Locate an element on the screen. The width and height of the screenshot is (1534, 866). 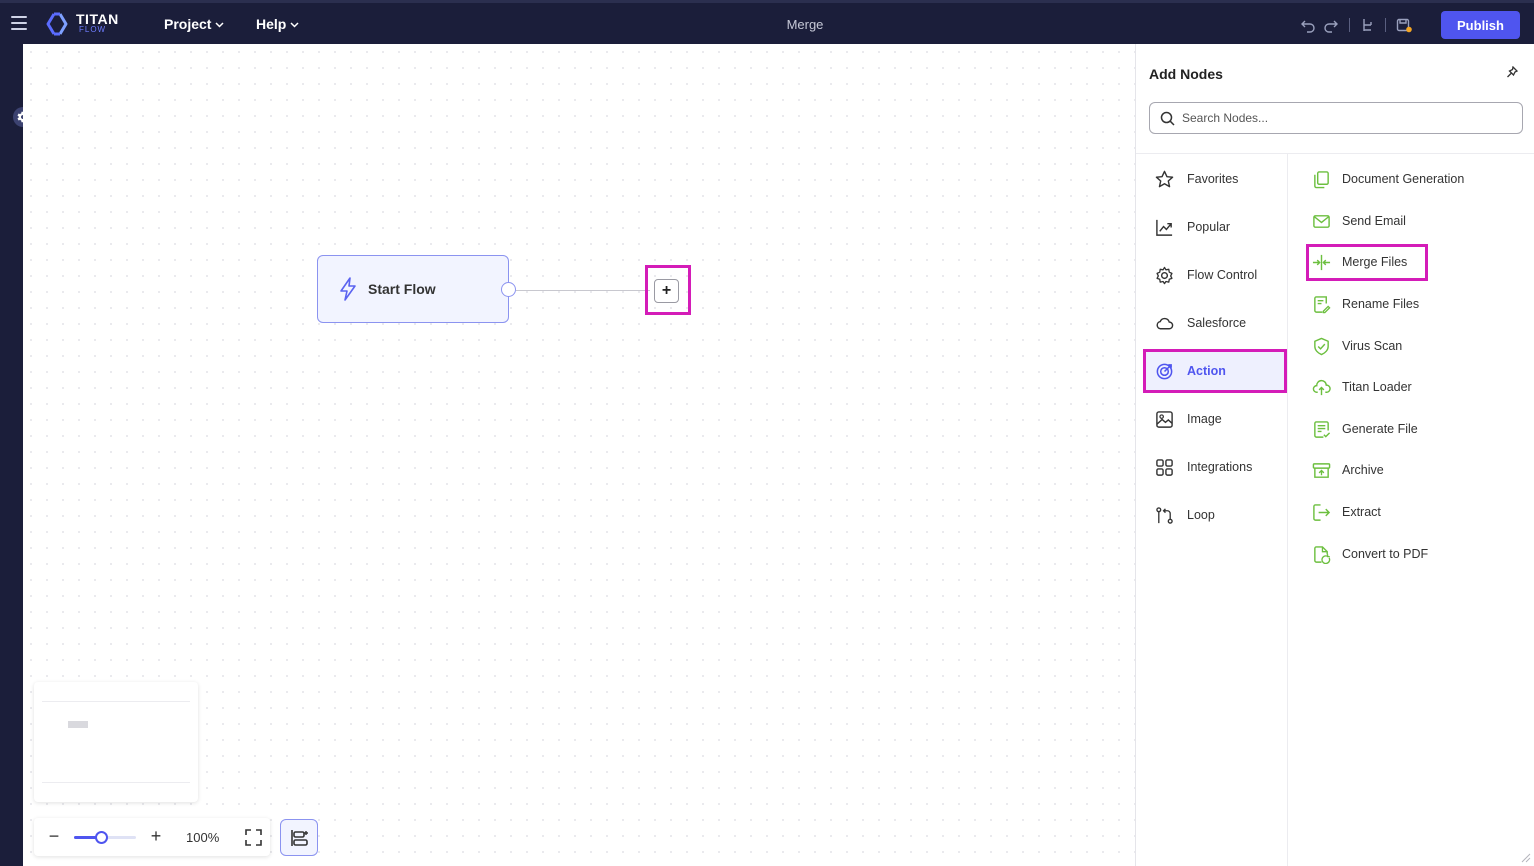
node-extract: Extract is located at coordinates (1346, 512).